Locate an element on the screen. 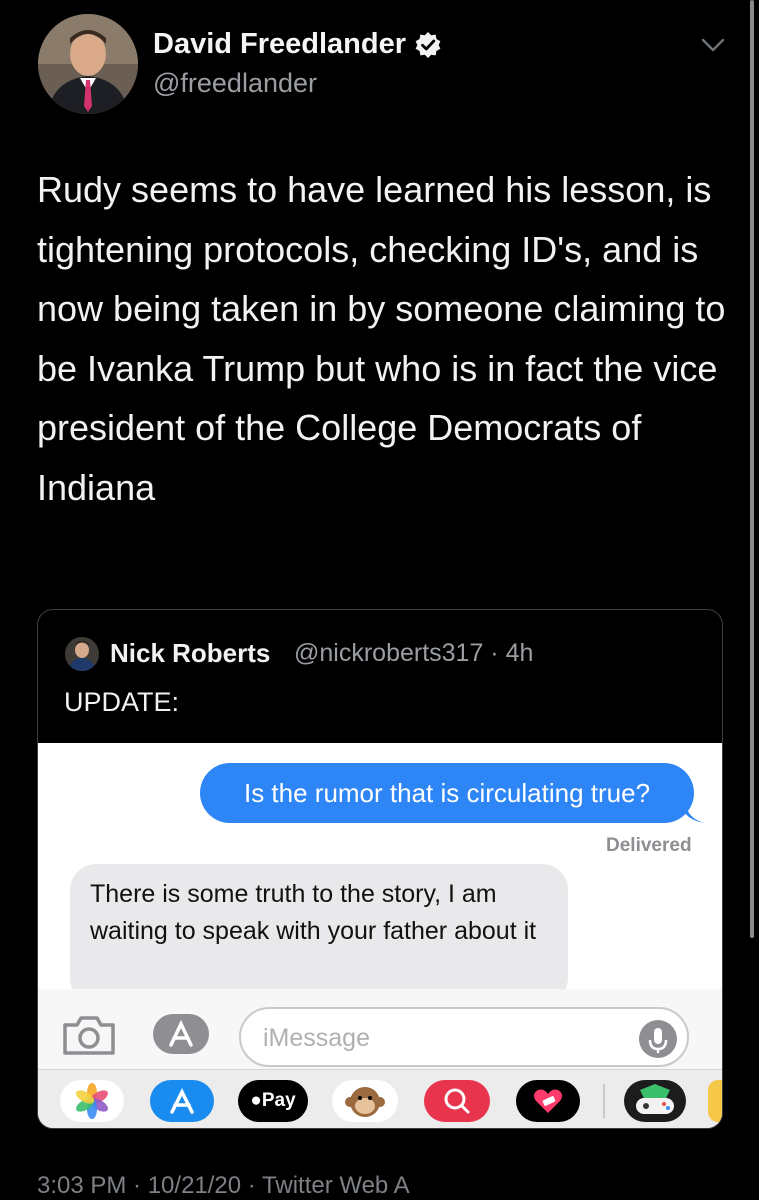  animoji-icon is located at coordinates (365, 1101).